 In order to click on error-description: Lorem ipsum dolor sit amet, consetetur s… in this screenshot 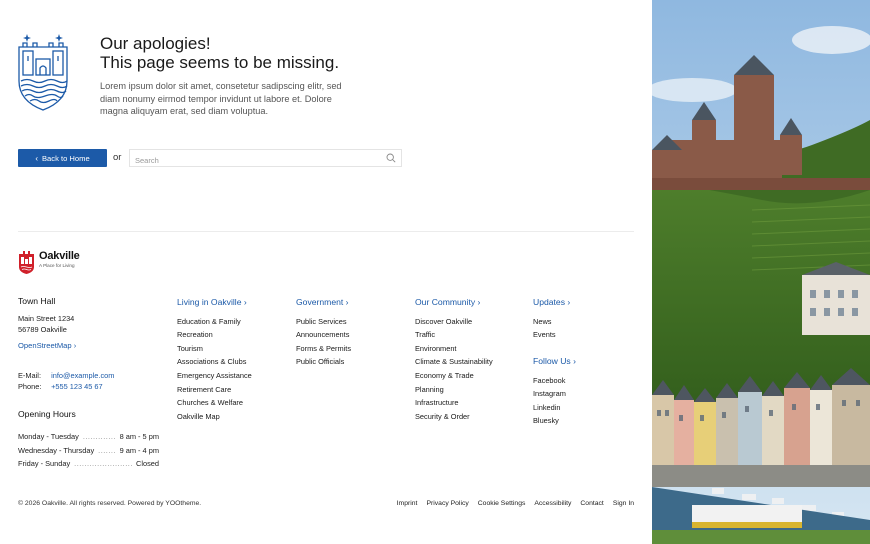, I will do `click(221, 99)`.